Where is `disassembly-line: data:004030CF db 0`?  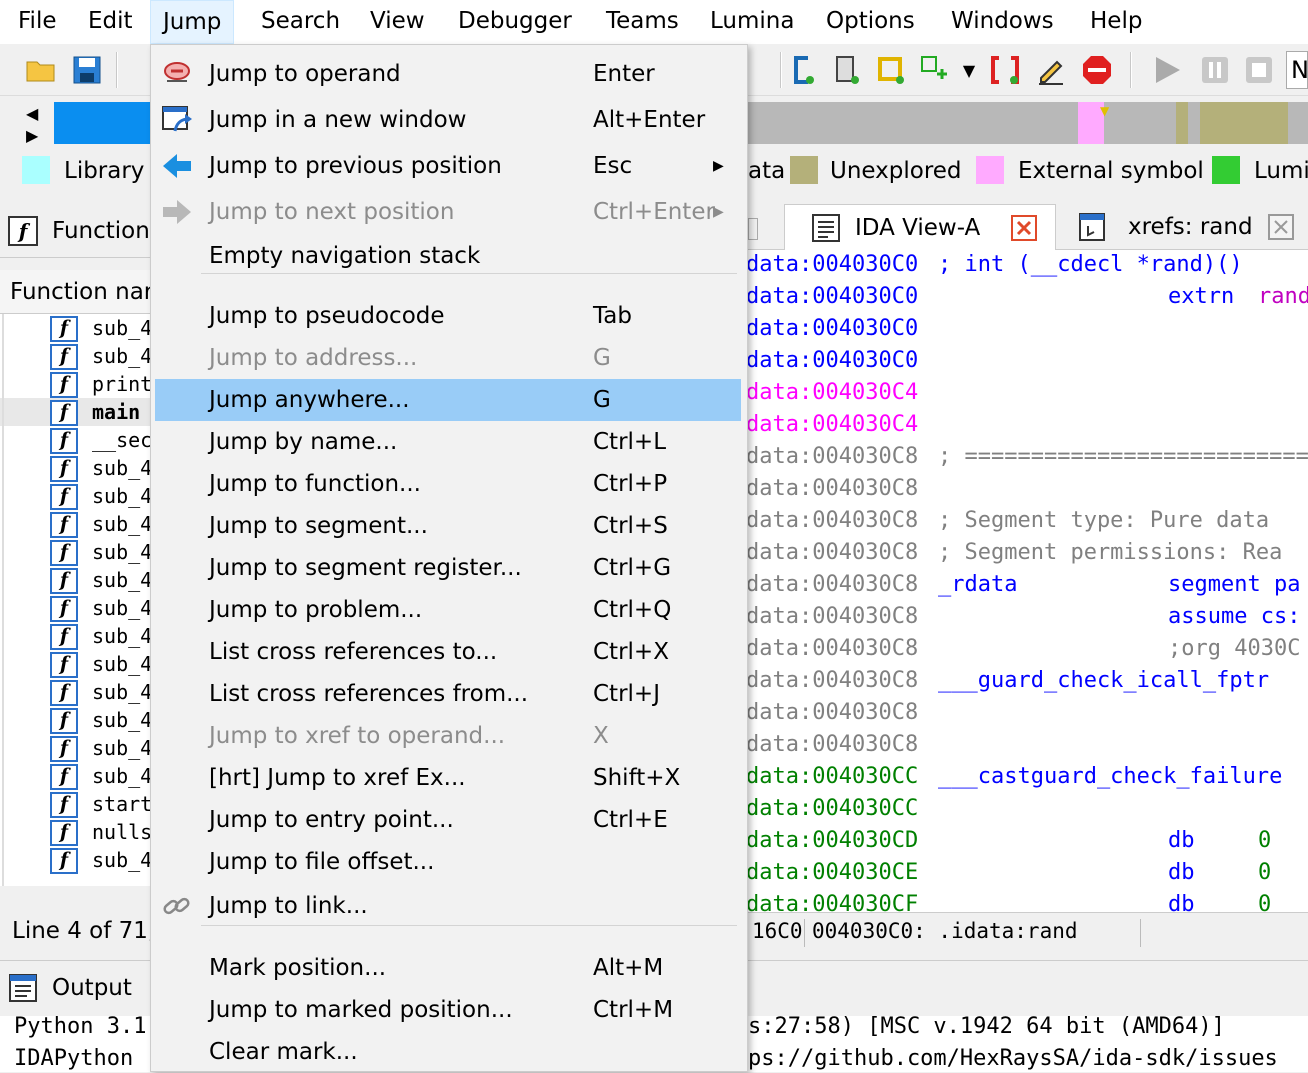
disassembly-line: data:004030CF db 0 is located at coordinates (1028, 902).